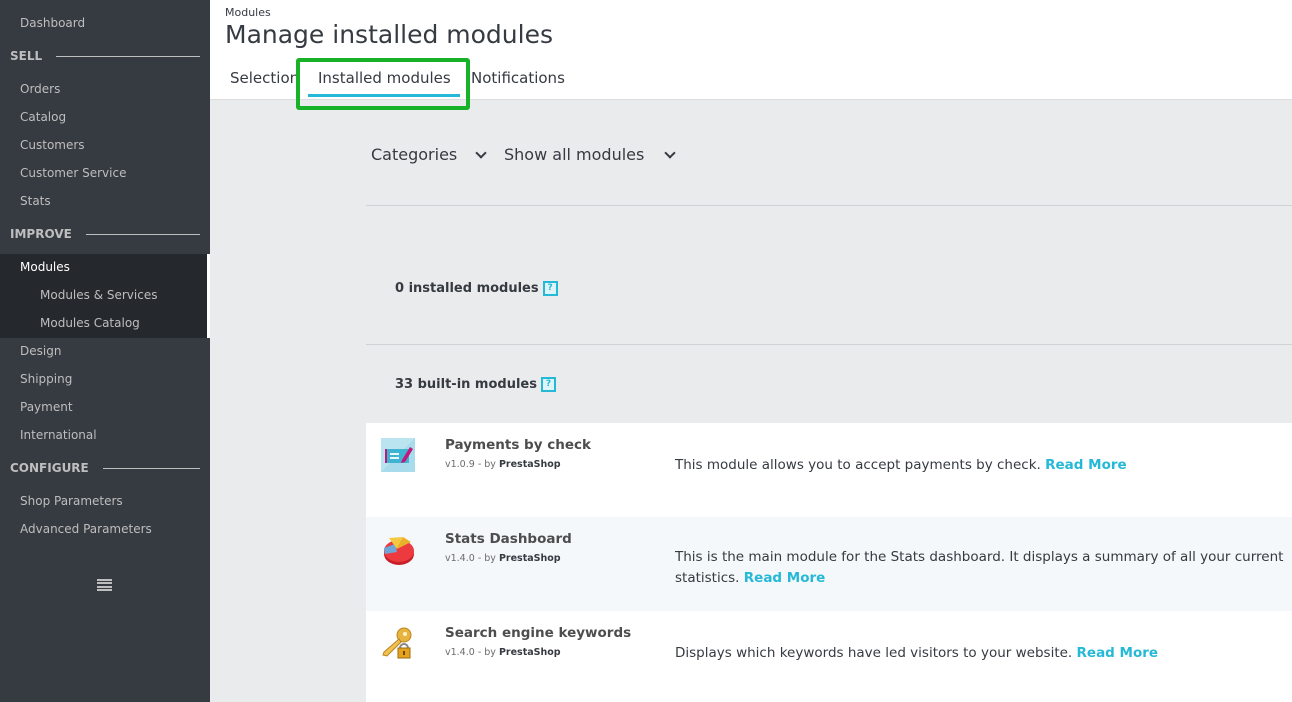 Image resolution: width=1292 pixels, height=702 pixels. Describe the element at coordinates (389, 34) in the screenshot. I see `page-title: Manage installed modules` at that location.